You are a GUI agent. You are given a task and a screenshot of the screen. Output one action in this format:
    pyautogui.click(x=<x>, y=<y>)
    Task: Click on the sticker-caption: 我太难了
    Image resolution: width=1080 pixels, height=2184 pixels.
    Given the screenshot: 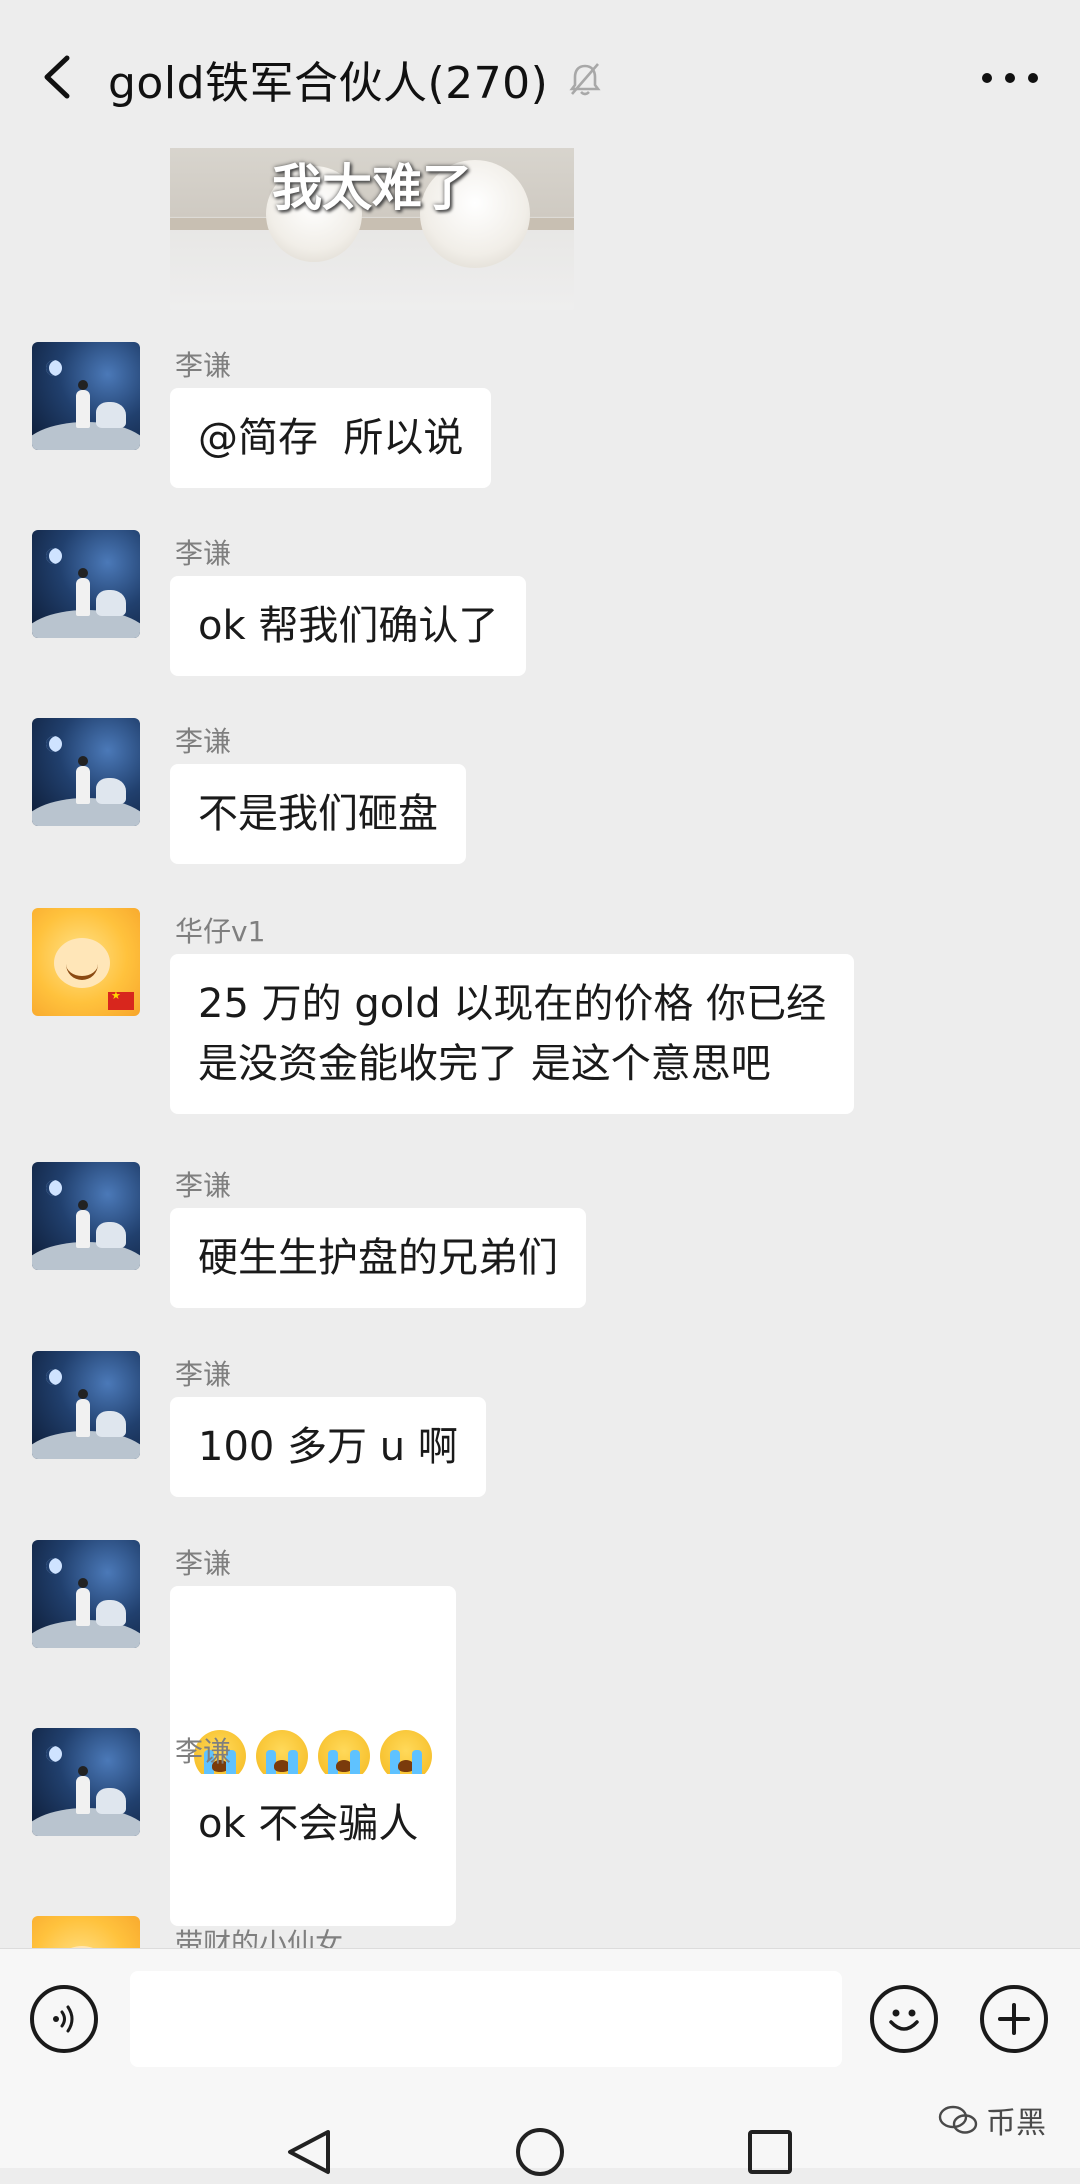 What is the action you would take?
    pyautogui.click(x=372, y=188)
    